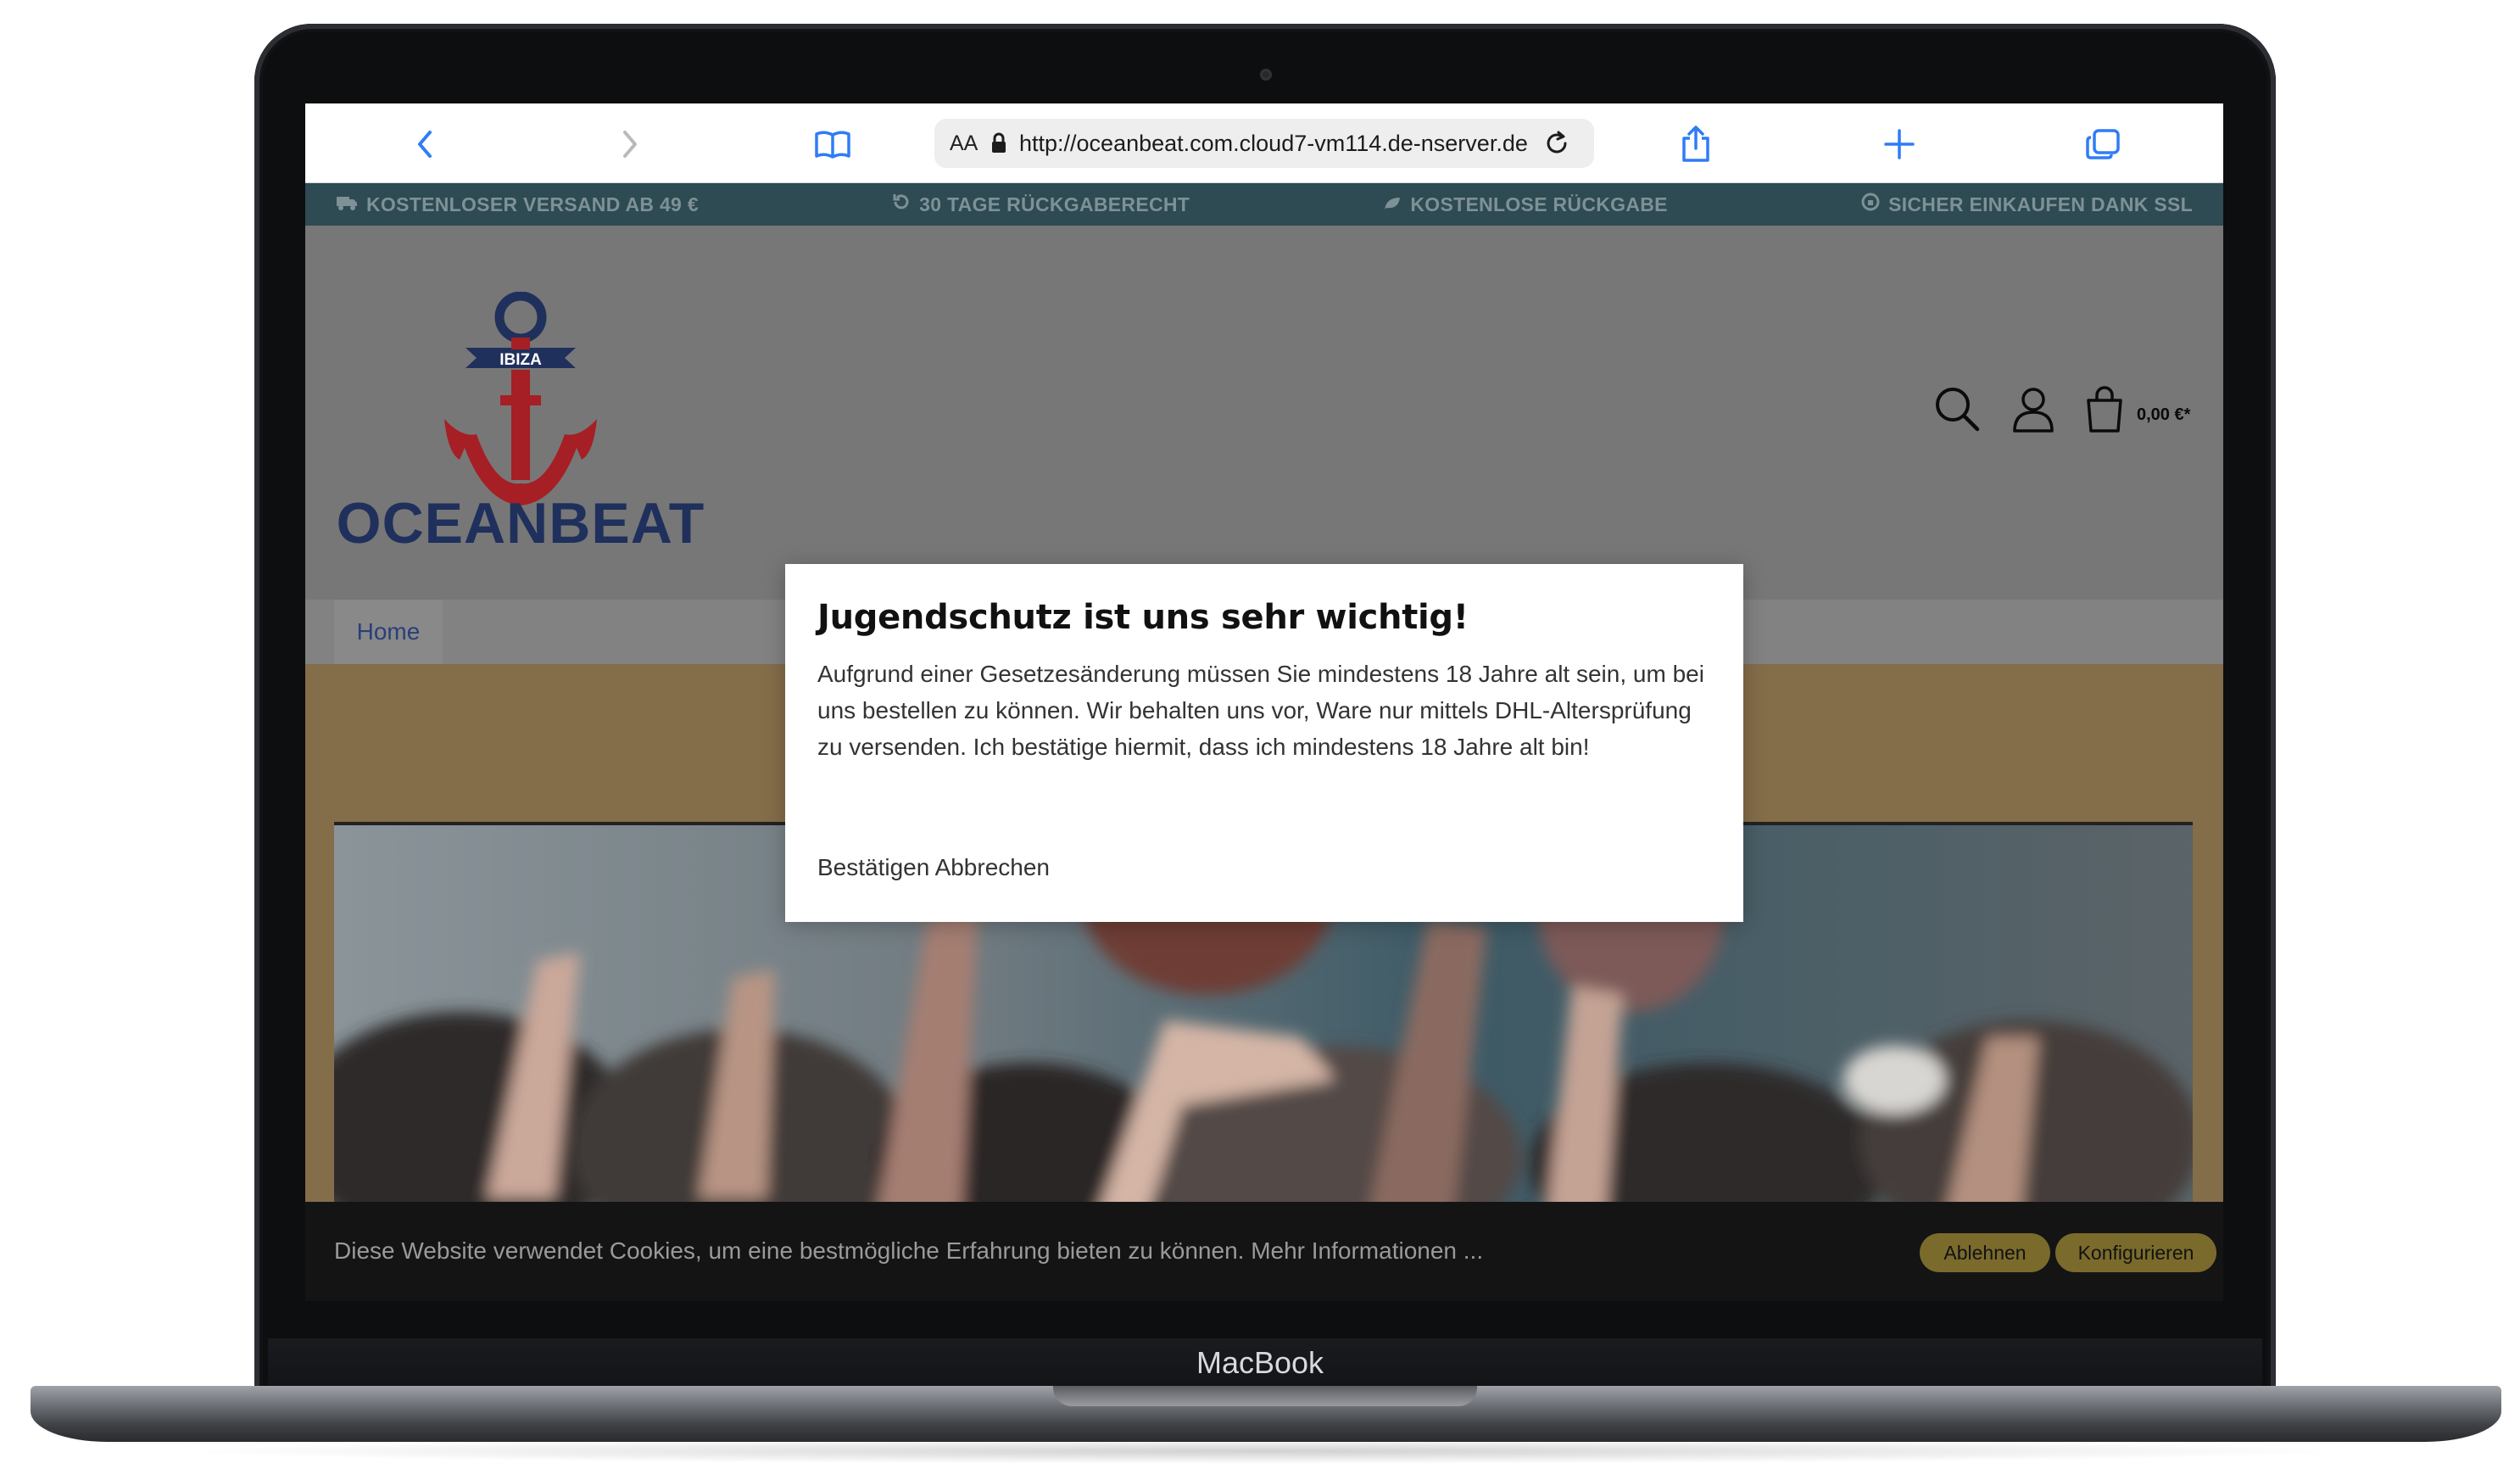 Image resolution: width=2520 pixels, height=1469 pixels. Describe the element at coordinates (388, 632) in the screenshot. I see `nav-item-home: Home` at that location.